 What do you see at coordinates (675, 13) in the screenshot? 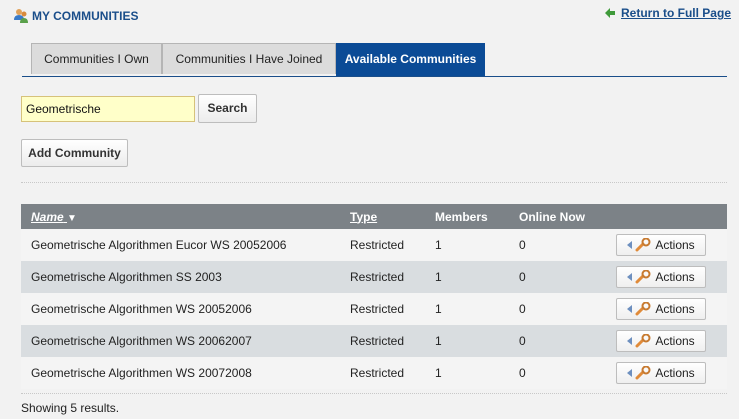
I see `return-link-label: Return to Full Page` at bounding box center [675, 13].